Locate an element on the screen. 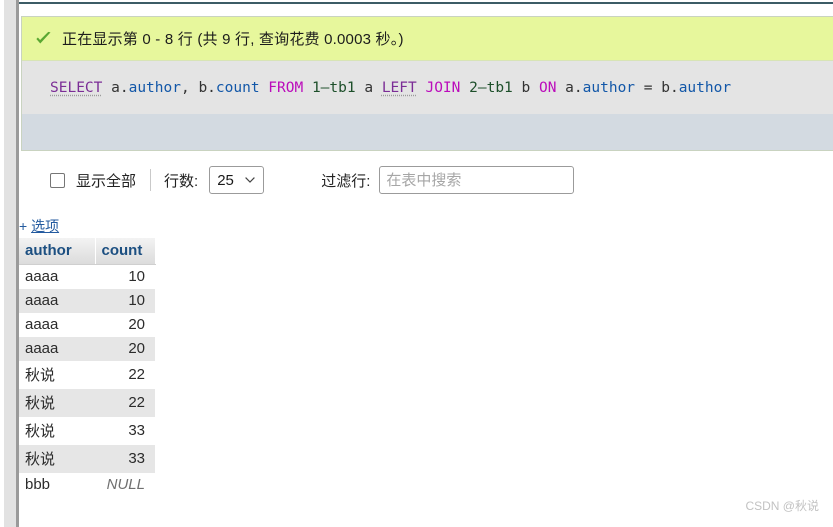 The image size is (833, 527). sql-token: b is located at coordinates (525, 87).